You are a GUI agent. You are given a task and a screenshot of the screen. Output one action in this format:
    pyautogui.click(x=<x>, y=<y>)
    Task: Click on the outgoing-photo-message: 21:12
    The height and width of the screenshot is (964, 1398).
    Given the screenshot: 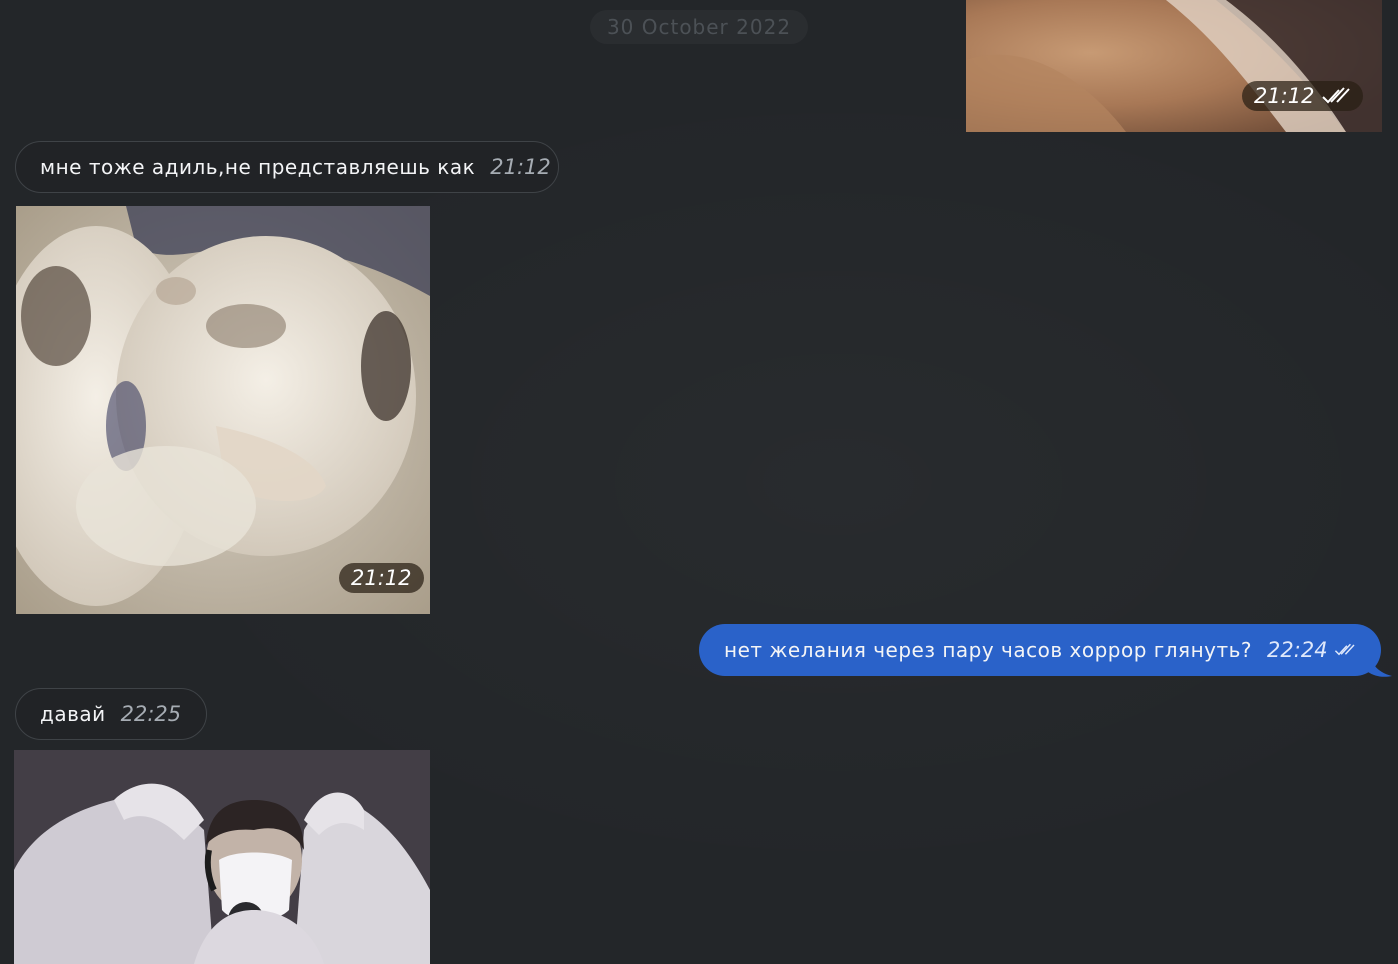 What is the action you would take?
    pyautogui.click(x=1174, y=66)
    